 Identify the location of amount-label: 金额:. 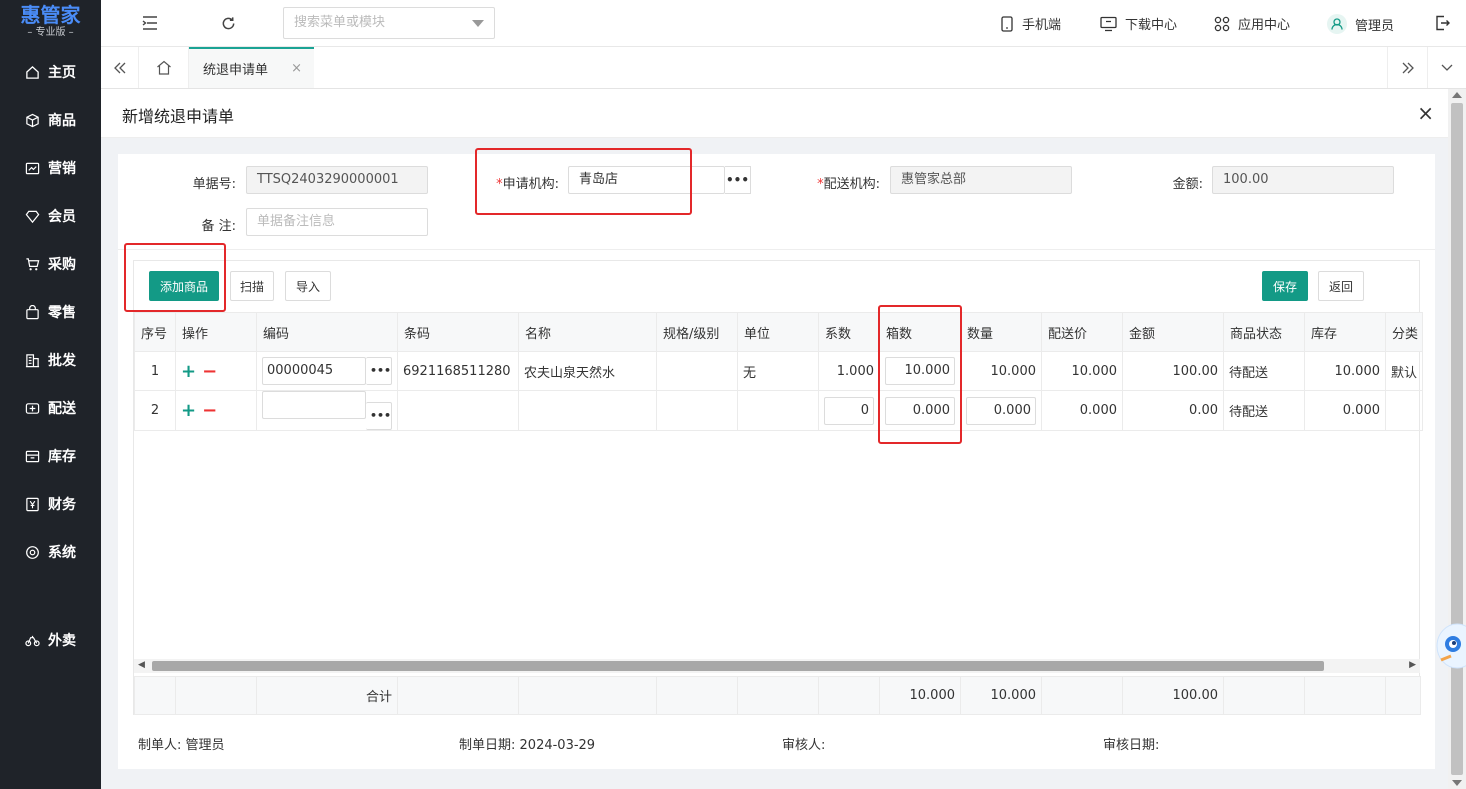
(1187, 184).